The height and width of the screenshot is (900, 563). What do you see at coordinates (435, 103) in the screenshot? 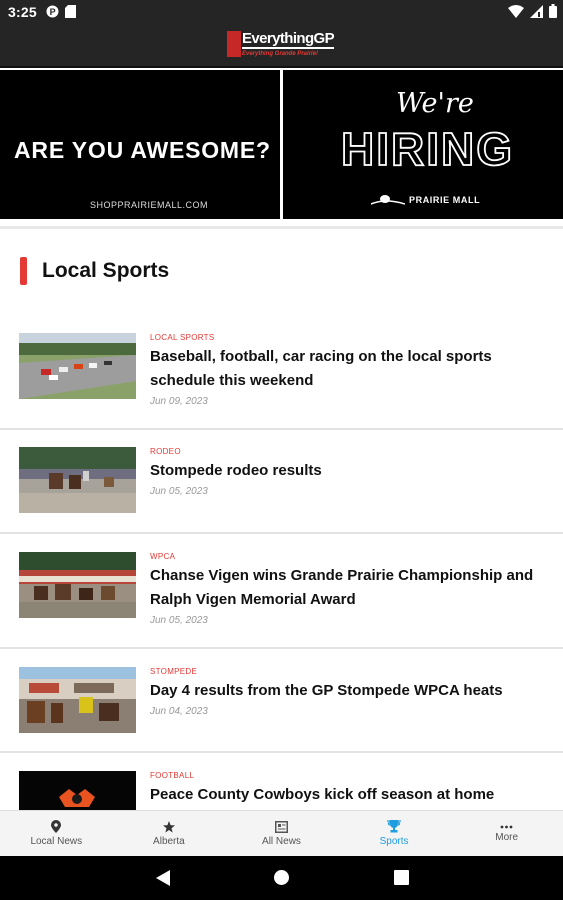
I see `banner-were-text: We're` at bounding box center [435, 103].